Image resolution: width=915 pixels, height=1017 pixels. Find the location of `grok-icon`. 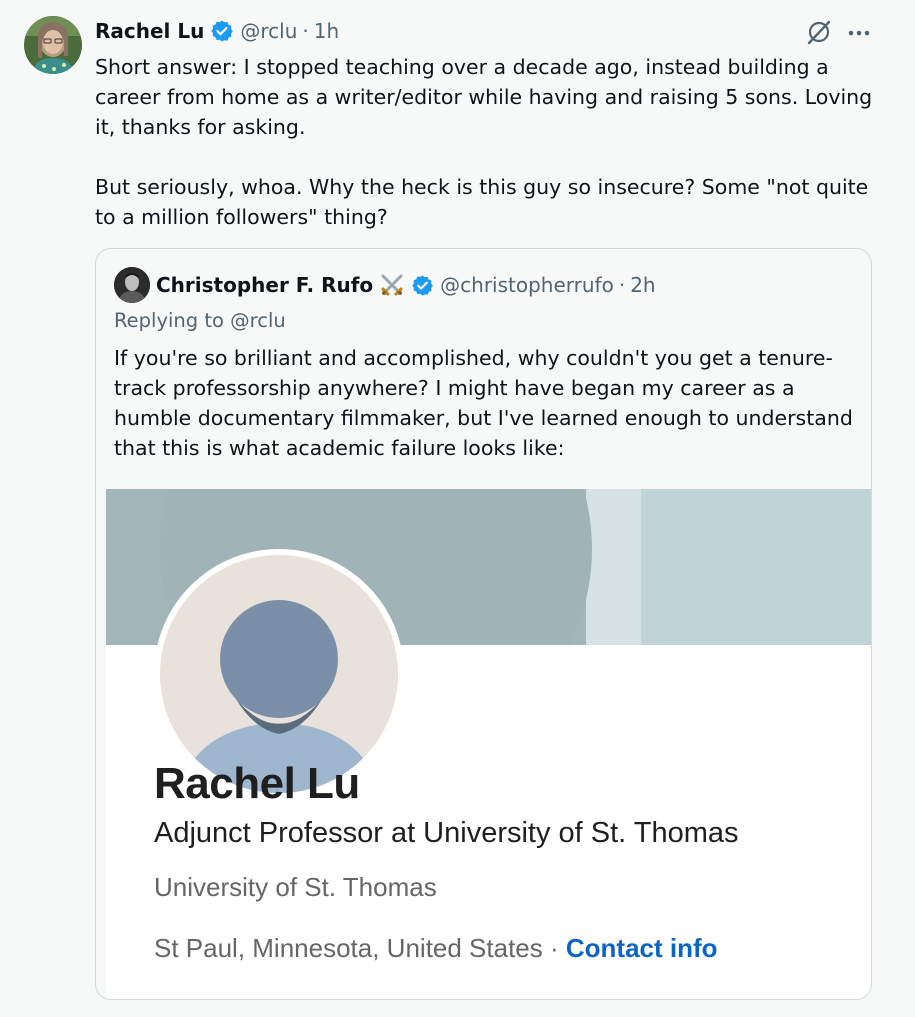

grok-icon is located at coordinates (819, 32).